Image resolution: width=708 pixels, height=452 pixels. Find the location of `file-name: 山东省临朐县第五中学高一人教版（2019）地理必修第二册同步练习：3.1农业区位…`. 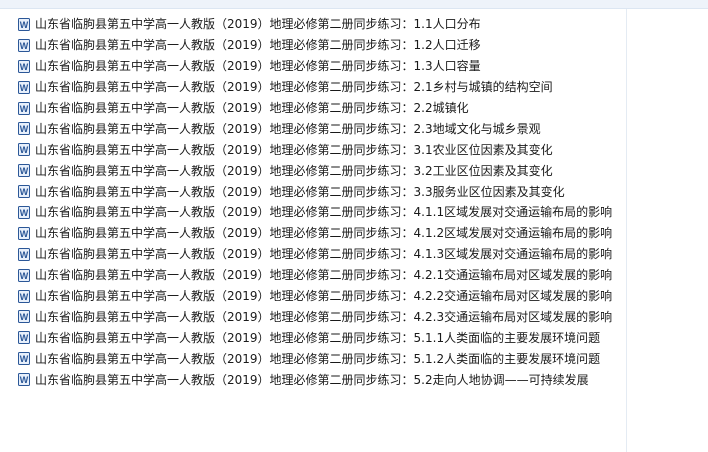

file-name: 山东省临朐县第五中学高一人教版（2019）地理必修第二册同步练习：3.1农业区位… is located at coordinates (294, 149).